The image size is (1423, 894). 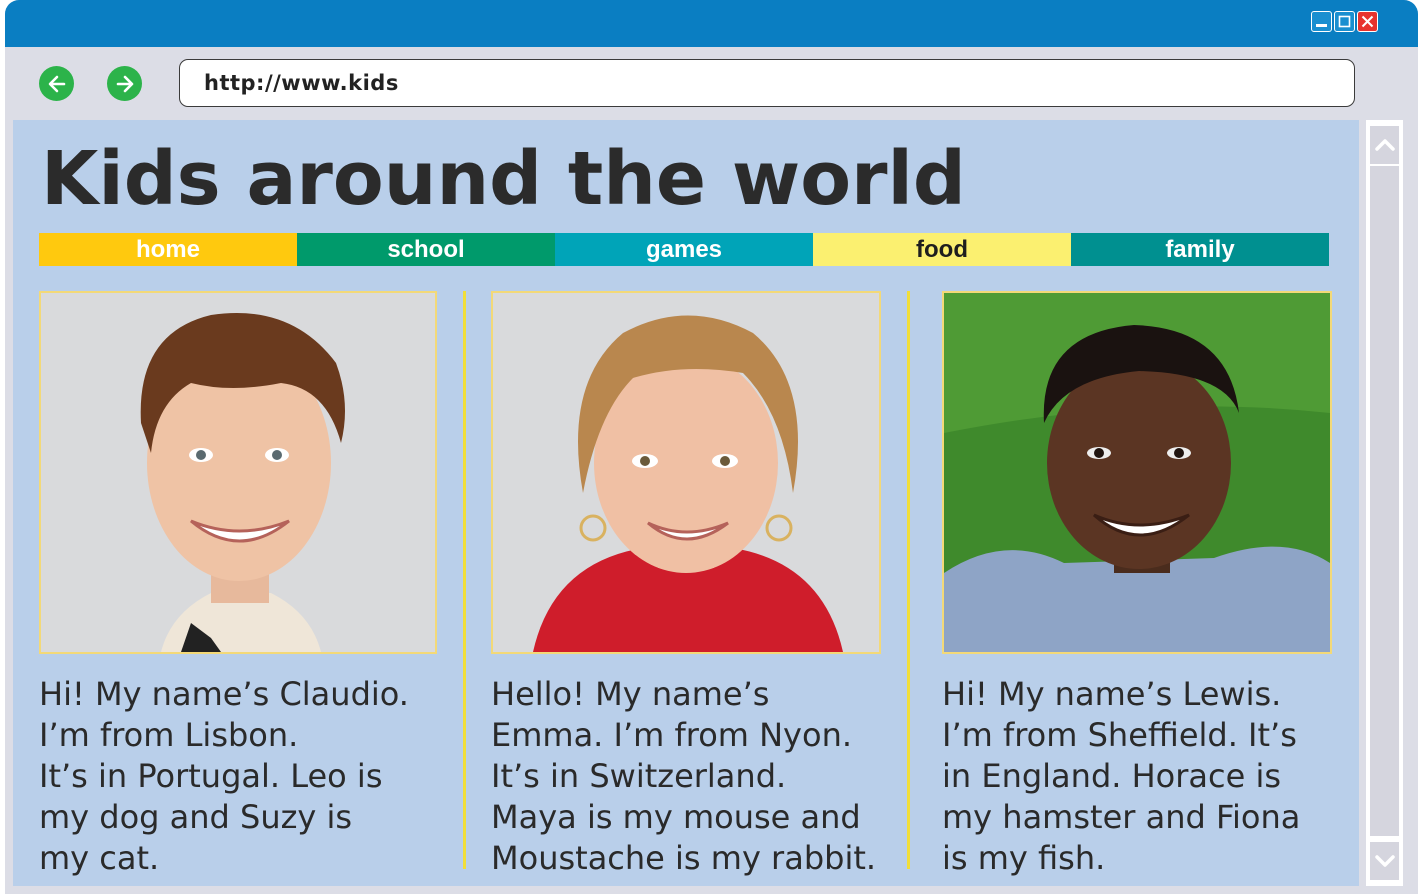 I want to click on scroll-track, so click(x=1384, y=501).